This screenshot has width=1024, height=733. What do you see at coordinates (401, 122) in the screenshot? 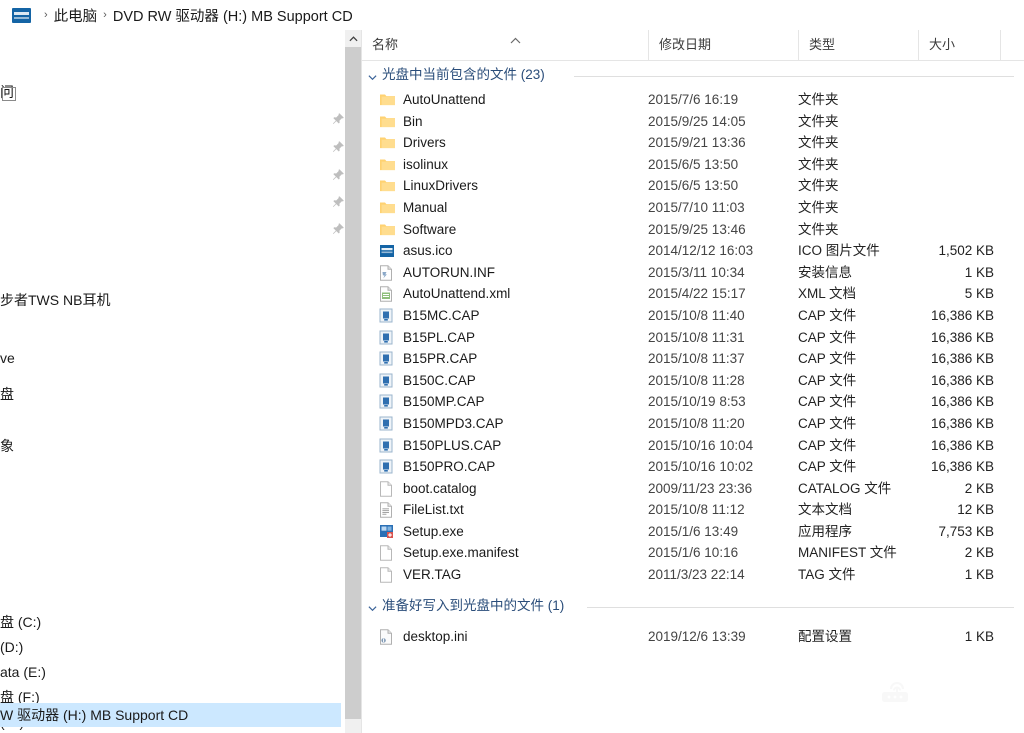
I see `file-name-cell: Bin` at bounding box center [401, 122].